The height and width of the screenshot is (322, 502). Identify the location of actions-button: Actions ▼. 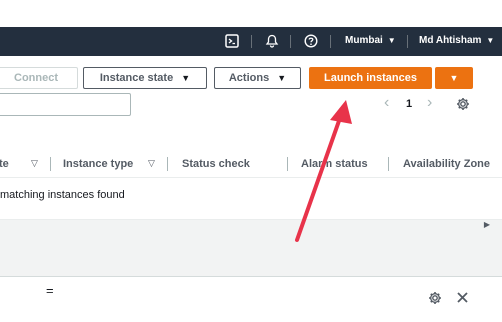
(257, 78).